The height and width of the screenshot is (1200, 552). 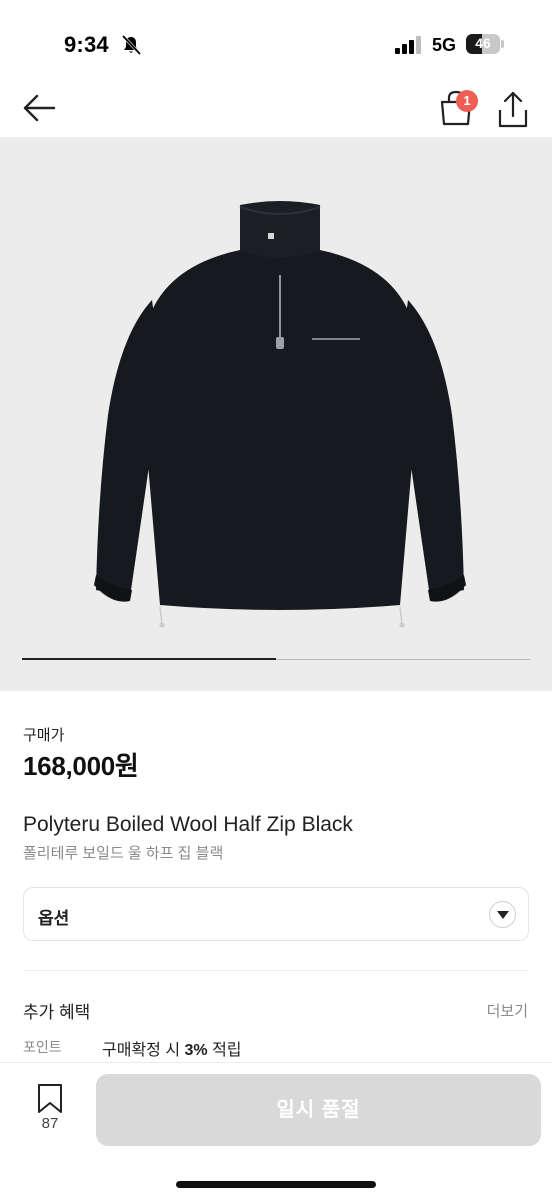 I want to click on product-name-korean: 폴리테루 보일드 울 하프 집 블랙, so click(x=123, y=853).